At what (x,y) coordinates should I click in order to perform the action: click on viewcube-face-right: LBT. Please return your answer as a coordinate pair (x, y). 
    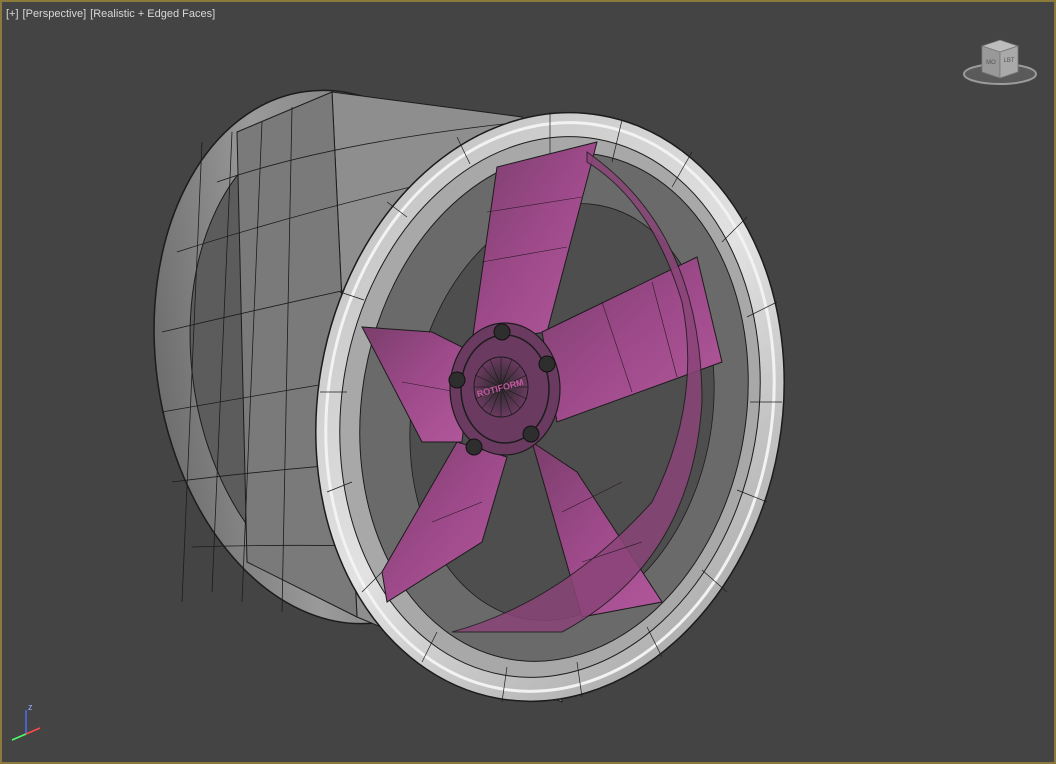
    Looking at the image, I should click on (1008, 61).